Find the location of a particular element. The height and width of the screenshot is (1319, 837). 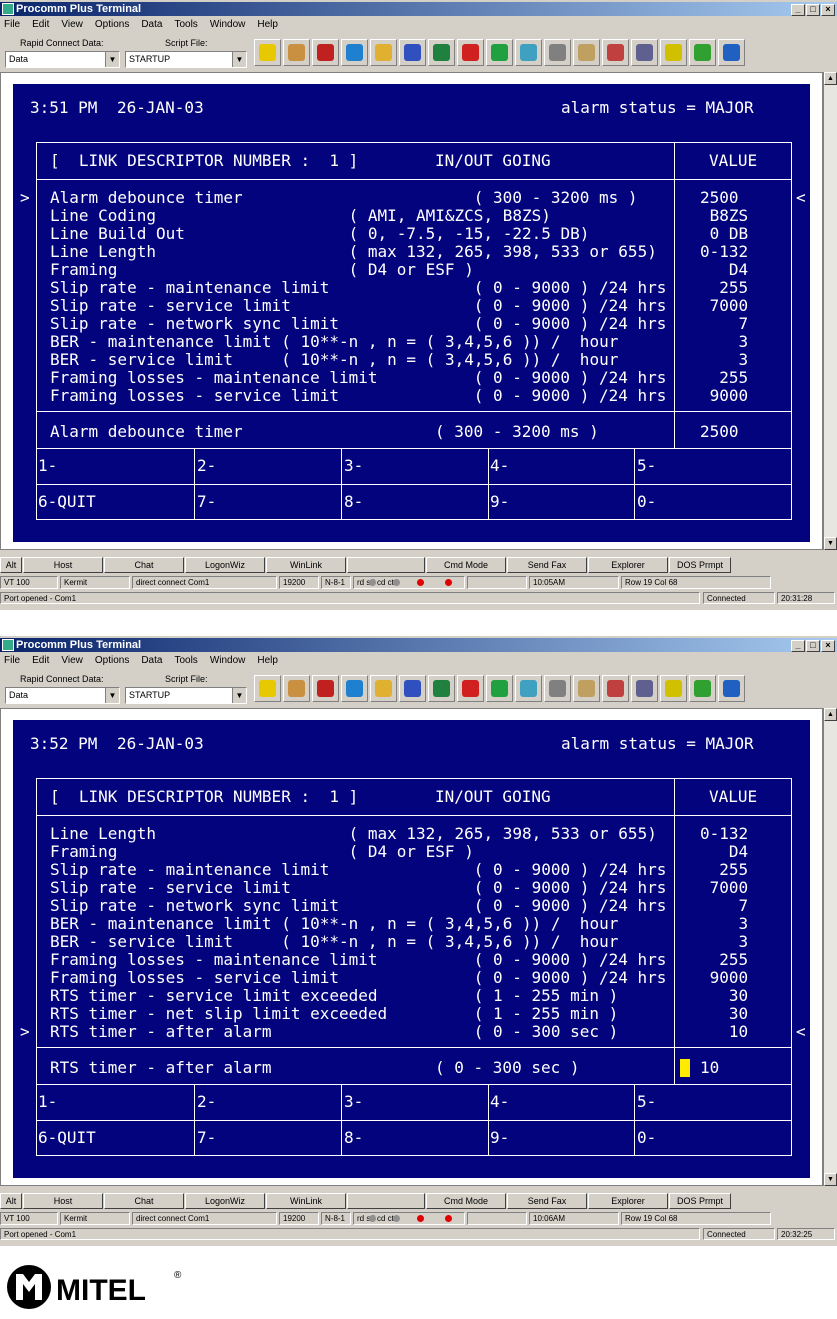

connect-button is located at coordinates (528, 688).